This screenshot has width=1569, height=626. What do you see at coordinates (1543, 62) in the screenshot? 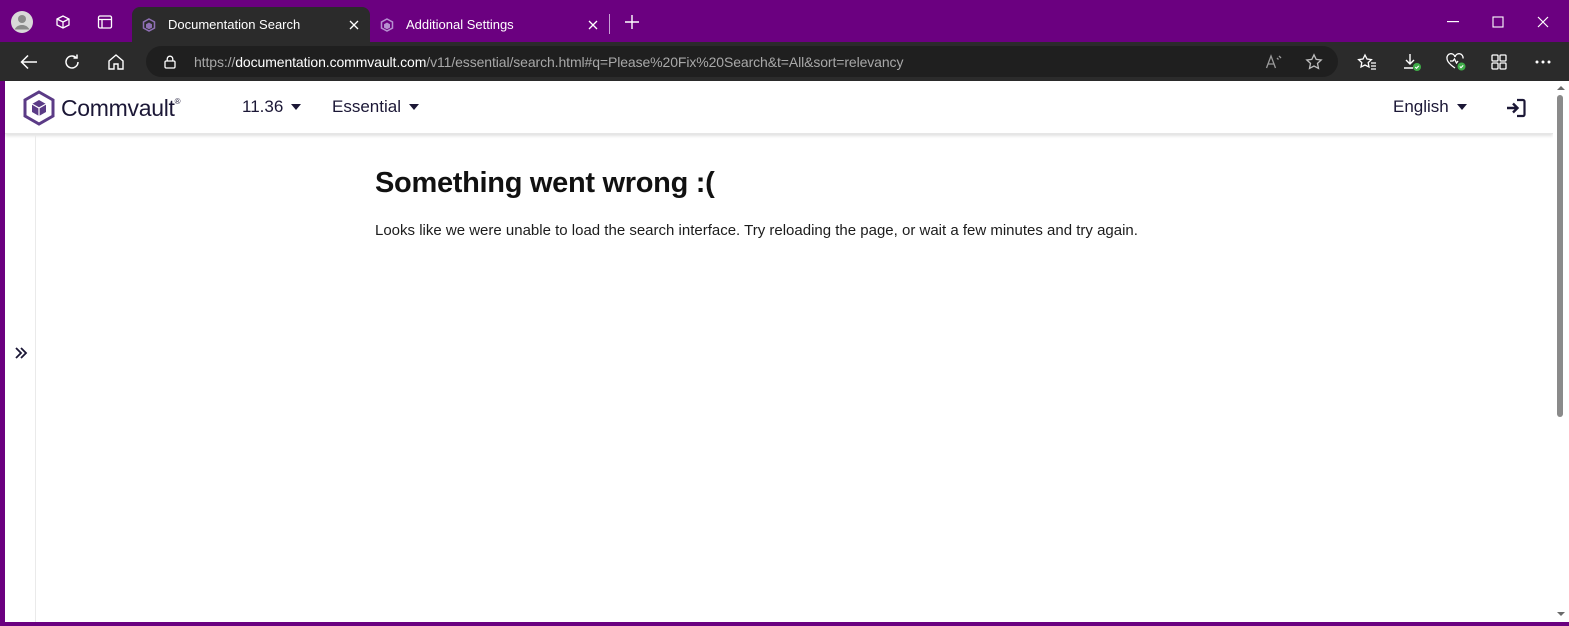
I see `settings-more-icon` at bounding box center [1543, 62].